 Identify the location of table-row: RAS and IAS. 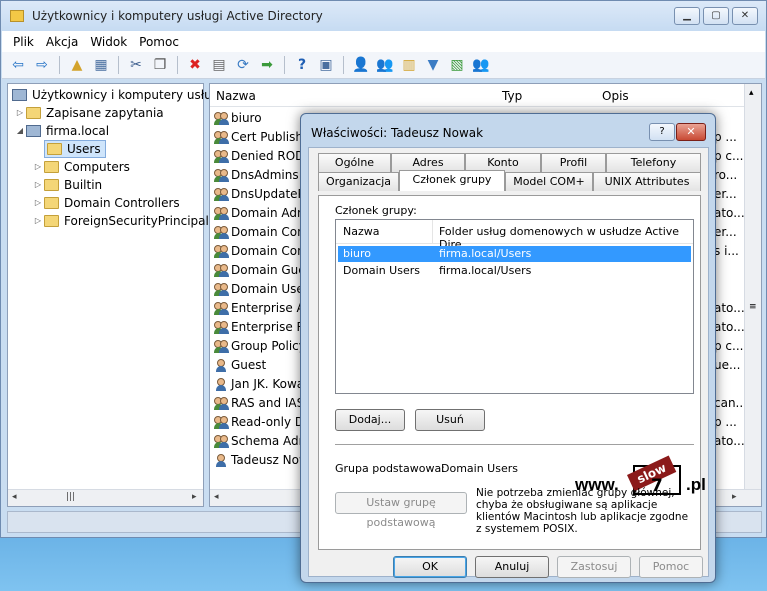
(259, 403).